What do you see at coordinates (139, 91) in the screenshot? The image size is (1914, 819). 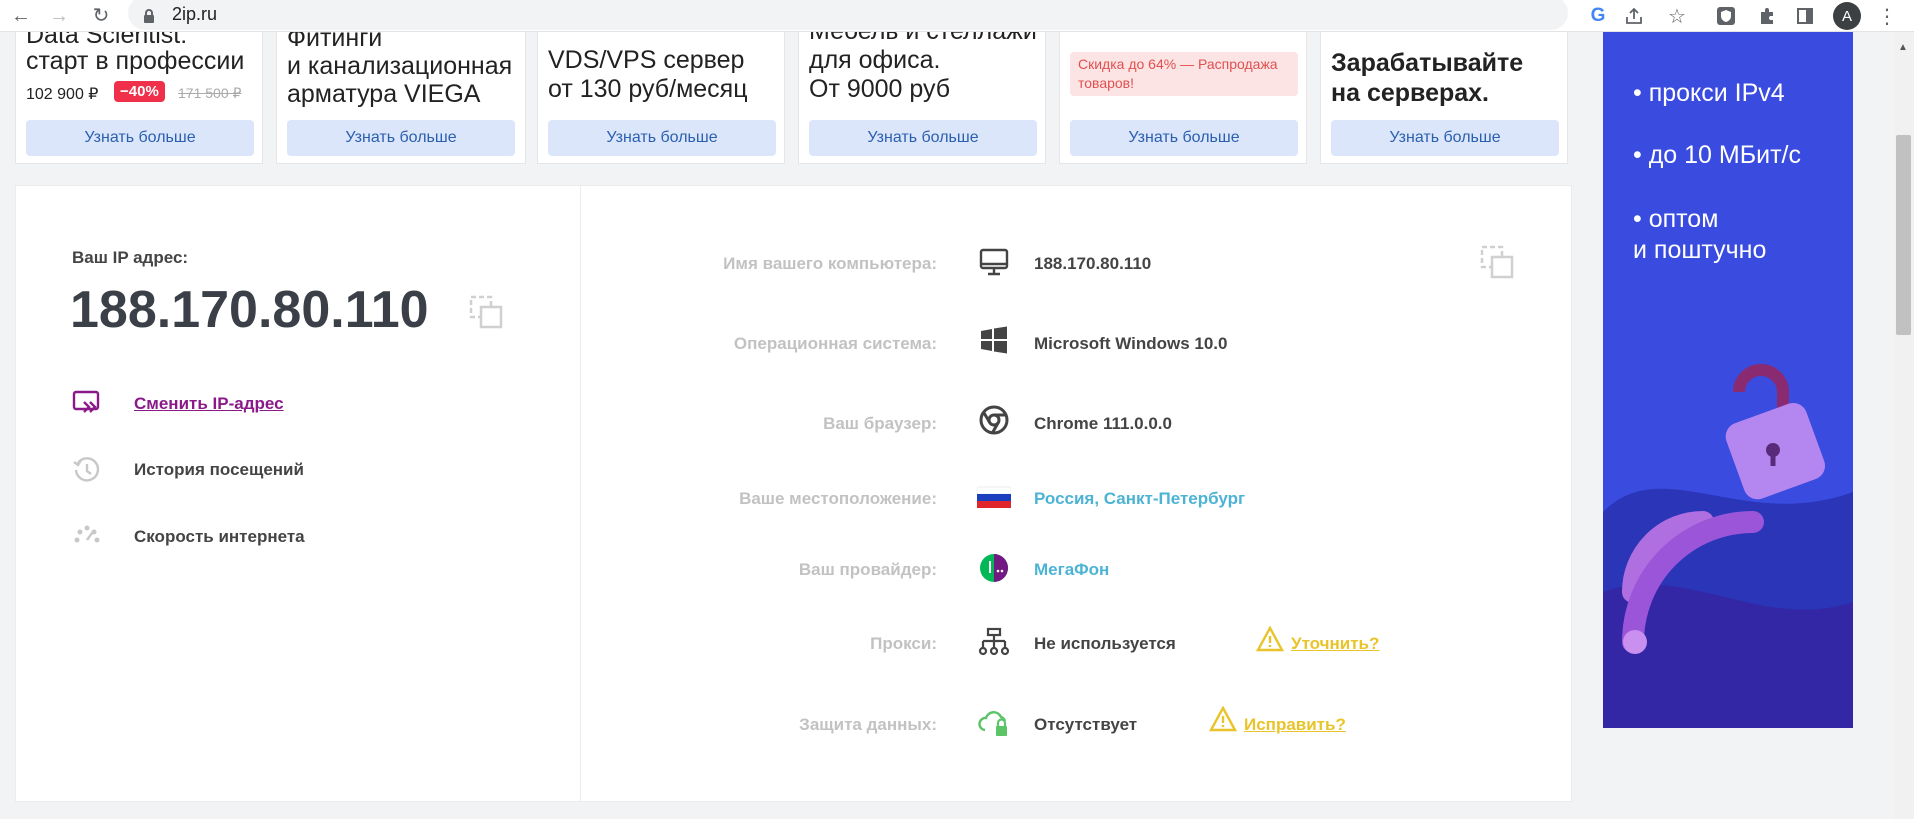 I see `discount-badge: −40%` at bounding box center [139, 91].